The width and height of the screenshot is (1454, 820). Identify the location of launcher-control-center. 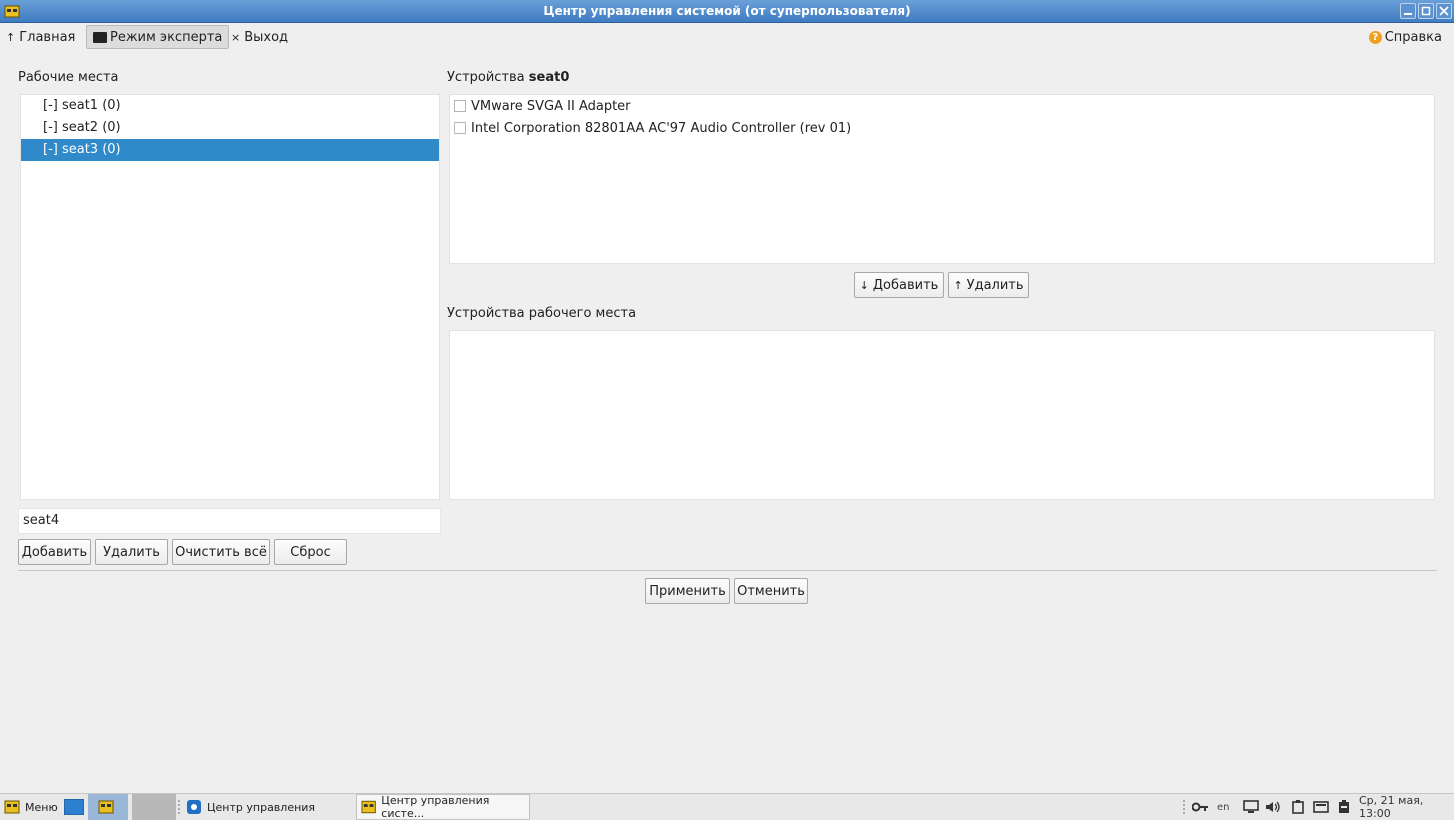
(108, 807).